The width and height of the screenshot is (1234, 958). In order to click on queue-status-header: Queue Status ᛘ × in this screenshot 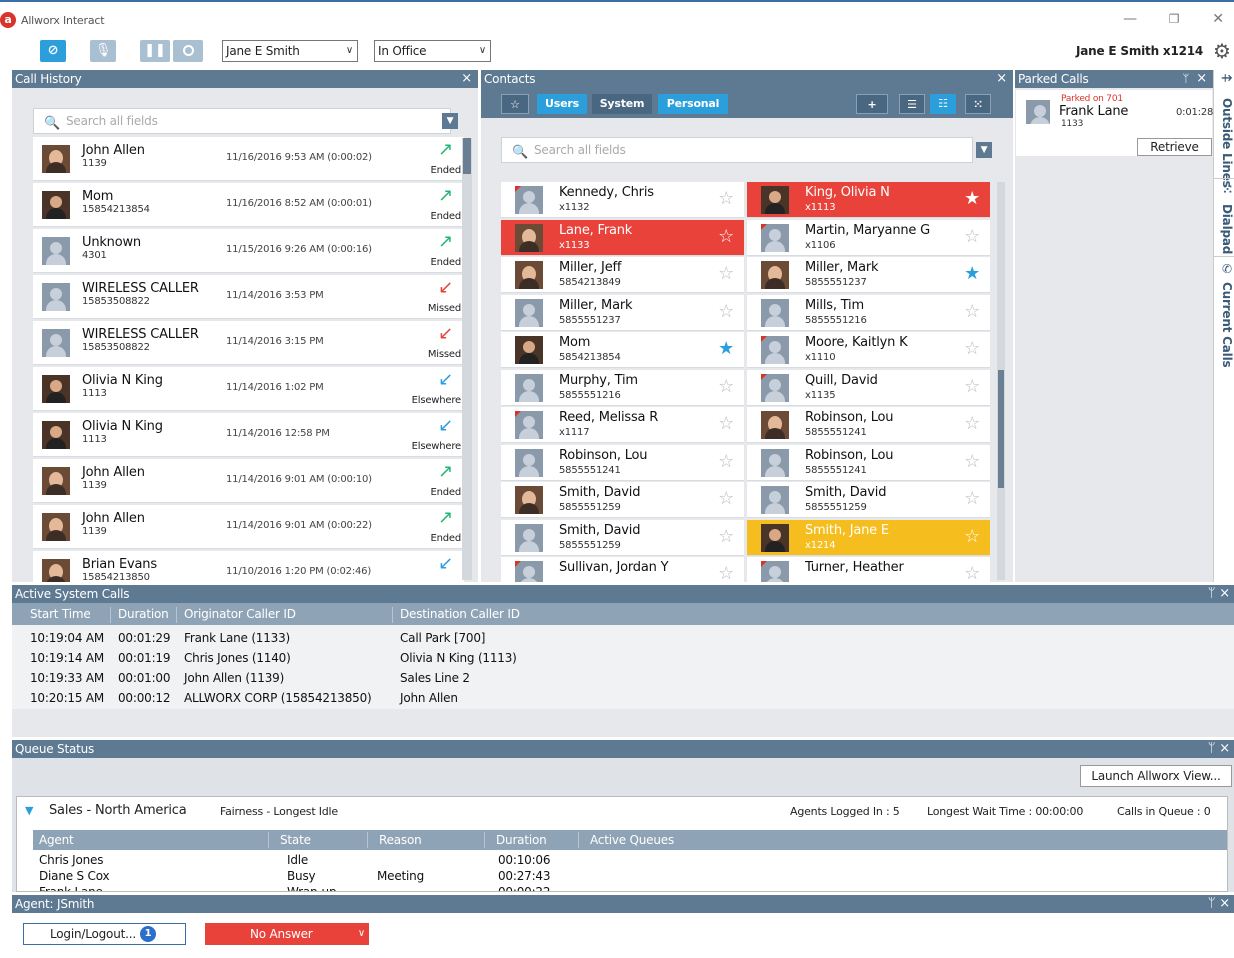, I will do `click(623, 749)`.